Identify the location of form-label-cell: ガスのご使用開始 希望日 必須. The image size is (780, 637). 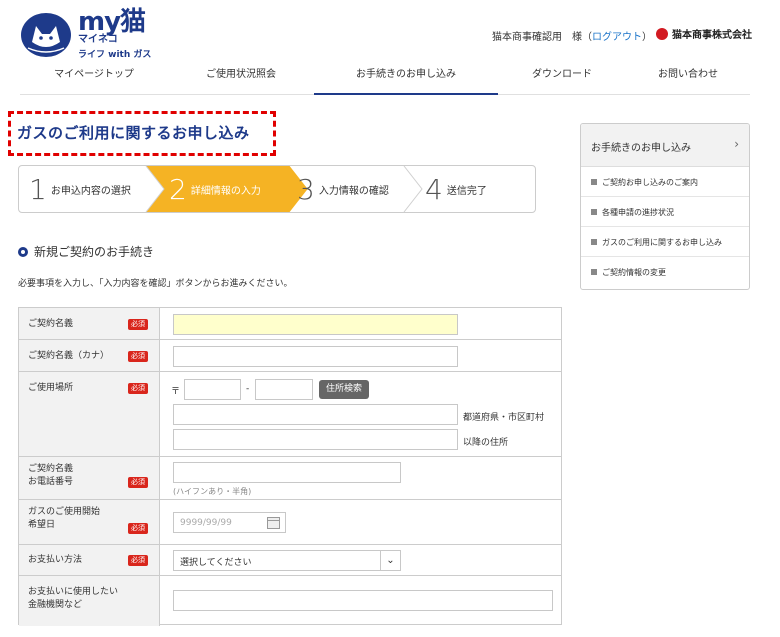
(89, 522).